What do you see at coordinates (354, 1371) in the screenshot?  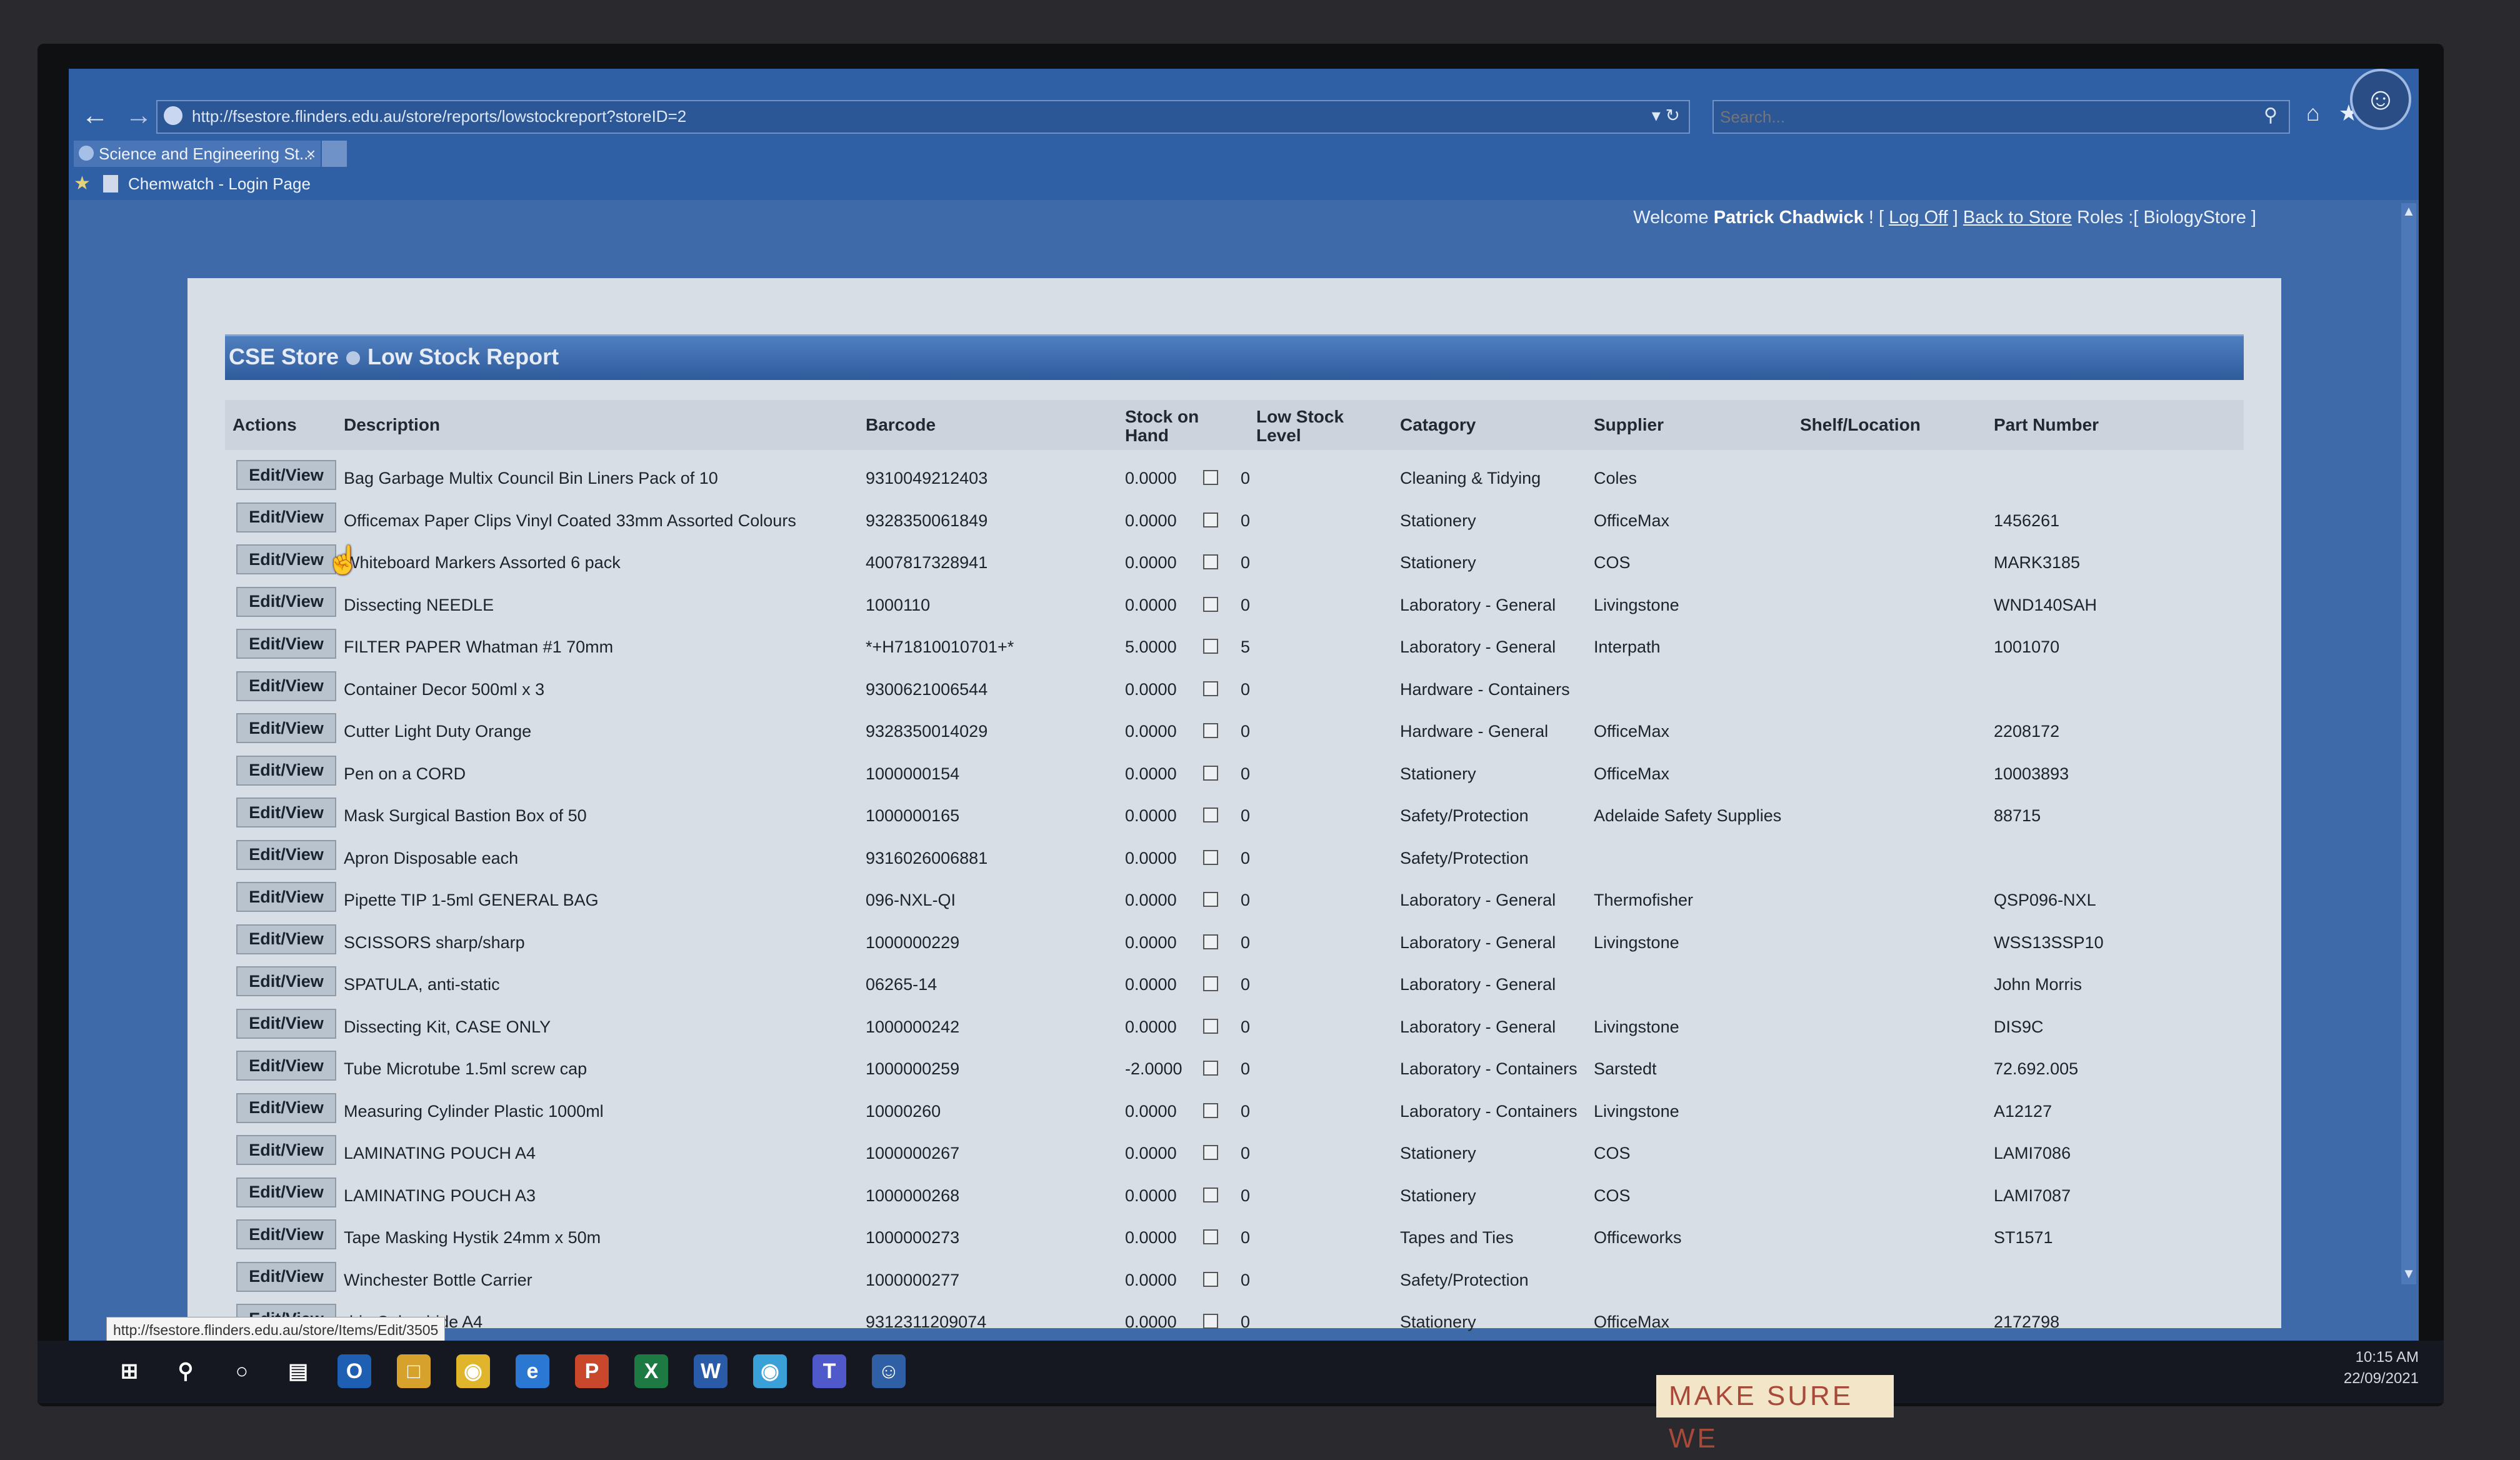 I see `outlook-icon: O` at bounding box center [354, 1371].